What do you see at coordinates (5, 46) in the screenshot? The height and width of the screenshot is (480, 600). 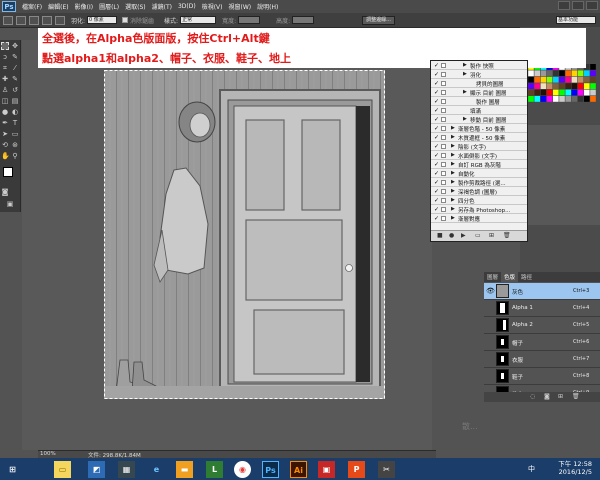 I see `rectangular-marquee-tool-icon` at bounding box center [5, 46].